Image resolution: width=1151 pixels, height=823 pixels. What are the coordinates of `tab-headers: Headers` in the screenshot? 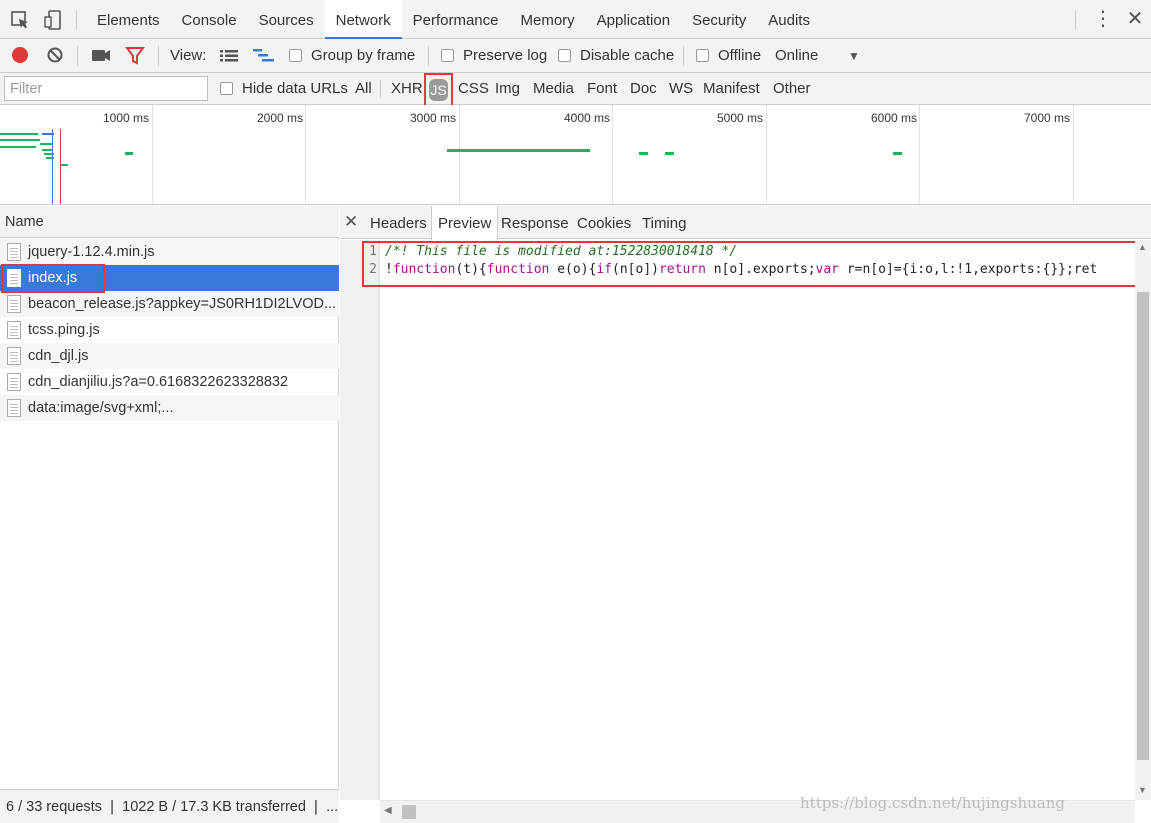 It's located at (398, 222).